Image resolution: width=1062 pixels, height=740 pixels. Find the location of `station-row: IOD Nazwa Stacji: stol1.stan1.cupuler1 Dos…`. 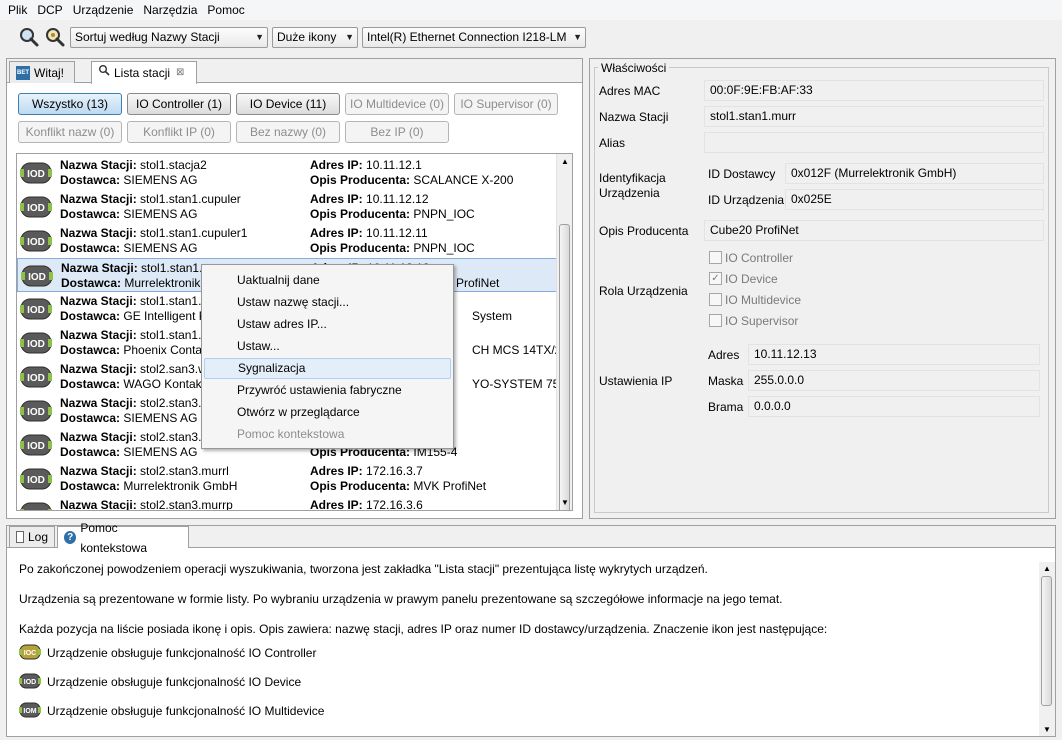

station-row: IOD Nazwa Stacji: stol1.stan1.cupuler1 Dos… is located at coordinates (287, 241).